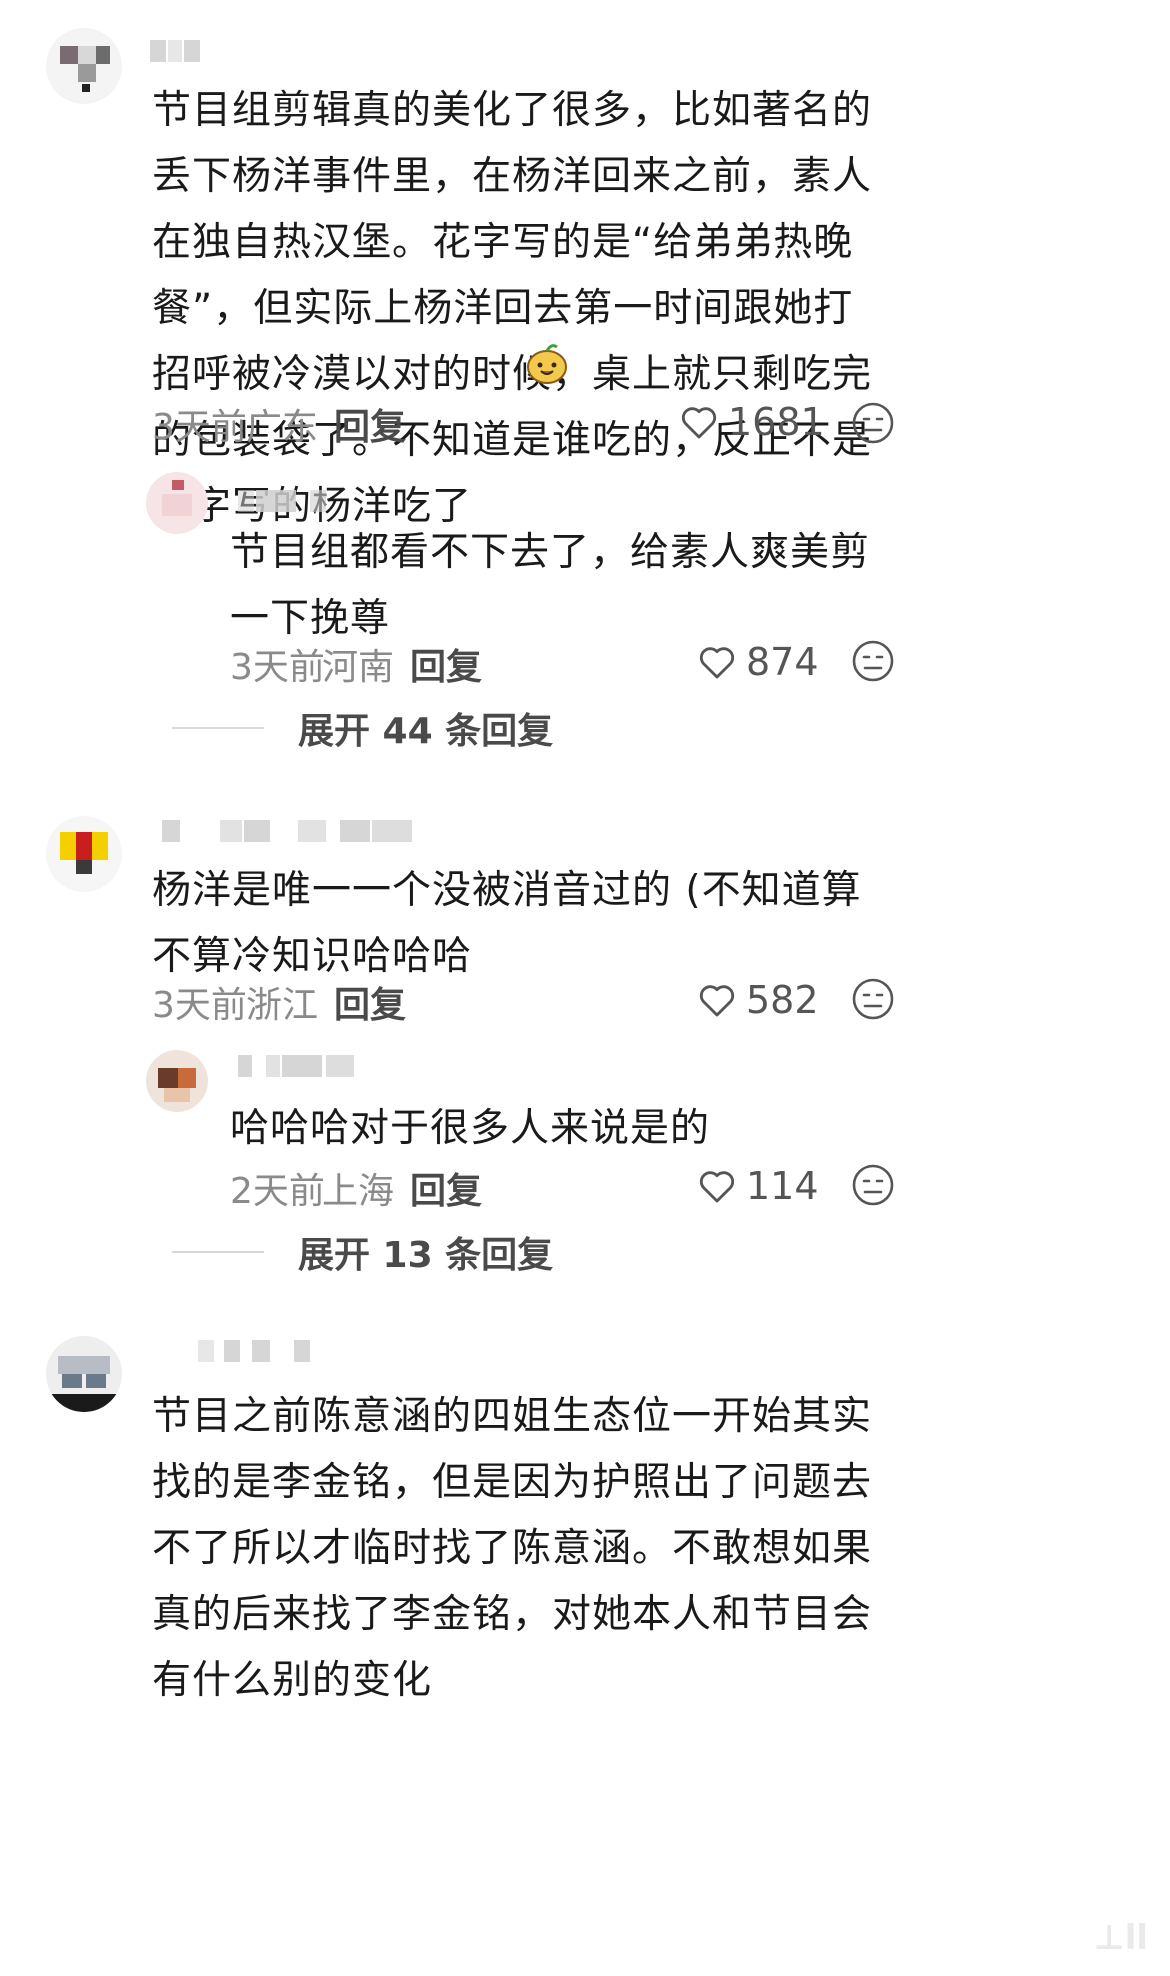 The height and width of the screenshot is (1976, 1170). I want to click on like-button: 1681, so click(752, 422).